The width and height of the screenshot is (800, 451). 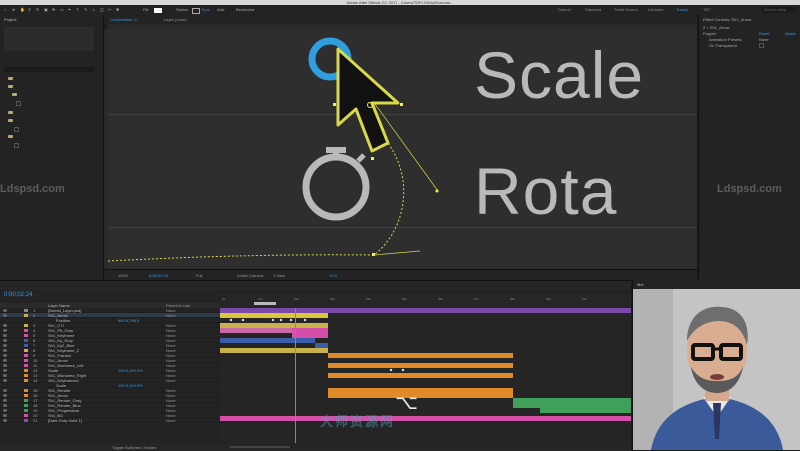 What do you see at coordinates (93, 10) in the screenshot?
I see `stamp-tool-icon: ⊥` at bounding box center [93, 10].